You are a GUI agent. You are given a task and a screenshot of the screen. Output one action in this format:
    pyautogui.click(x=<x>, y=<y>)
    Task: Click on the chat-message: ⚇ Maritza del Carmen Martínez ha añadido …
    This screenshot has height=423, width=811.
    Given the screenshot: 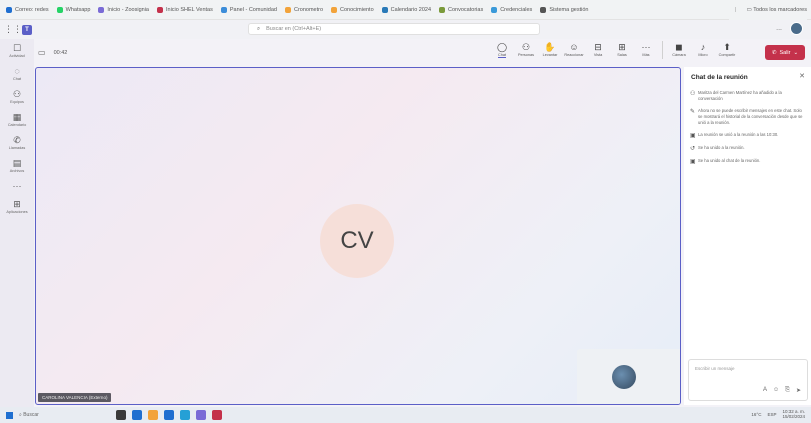 What is the action you would take?
    pyautogui.click(x=736, y=95)
    